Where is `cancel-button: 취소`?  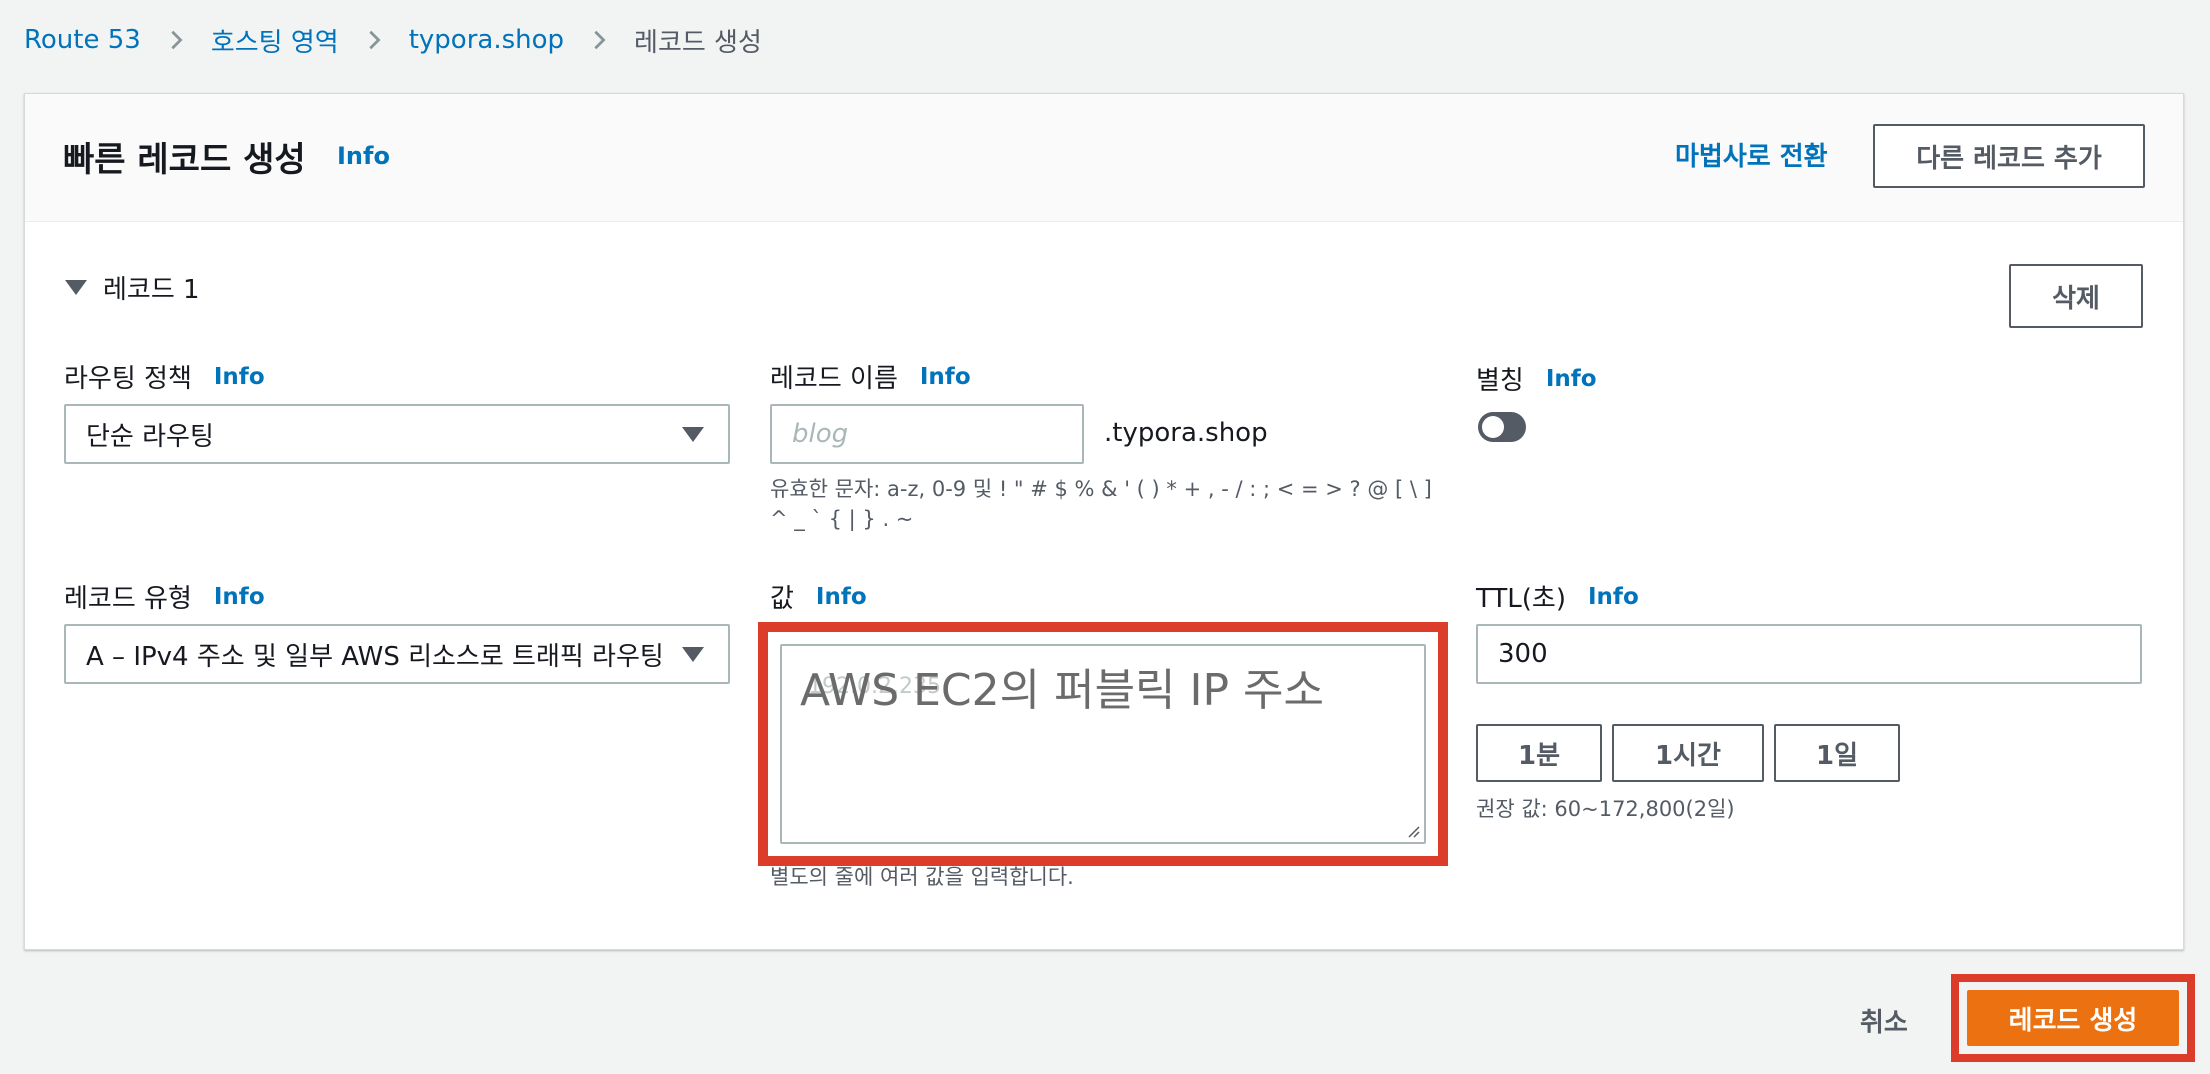 cancel-button: 취소 is located at coordinates (1884, 1020).